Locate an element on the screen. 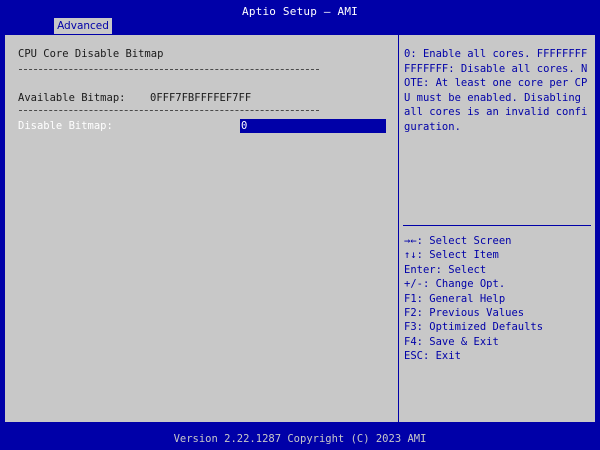 The height and width of the screenshot is (450, 600). available-bitmap-value: 0FFF7FBFFFFEF7FF is located at coordinates (201, 98).